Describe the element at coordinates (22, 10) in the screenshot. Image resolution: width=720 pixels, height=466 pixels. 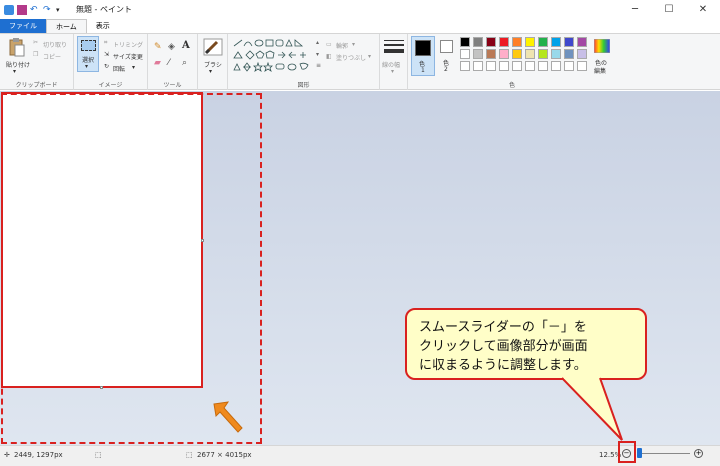
I see `save-icon` at that location.